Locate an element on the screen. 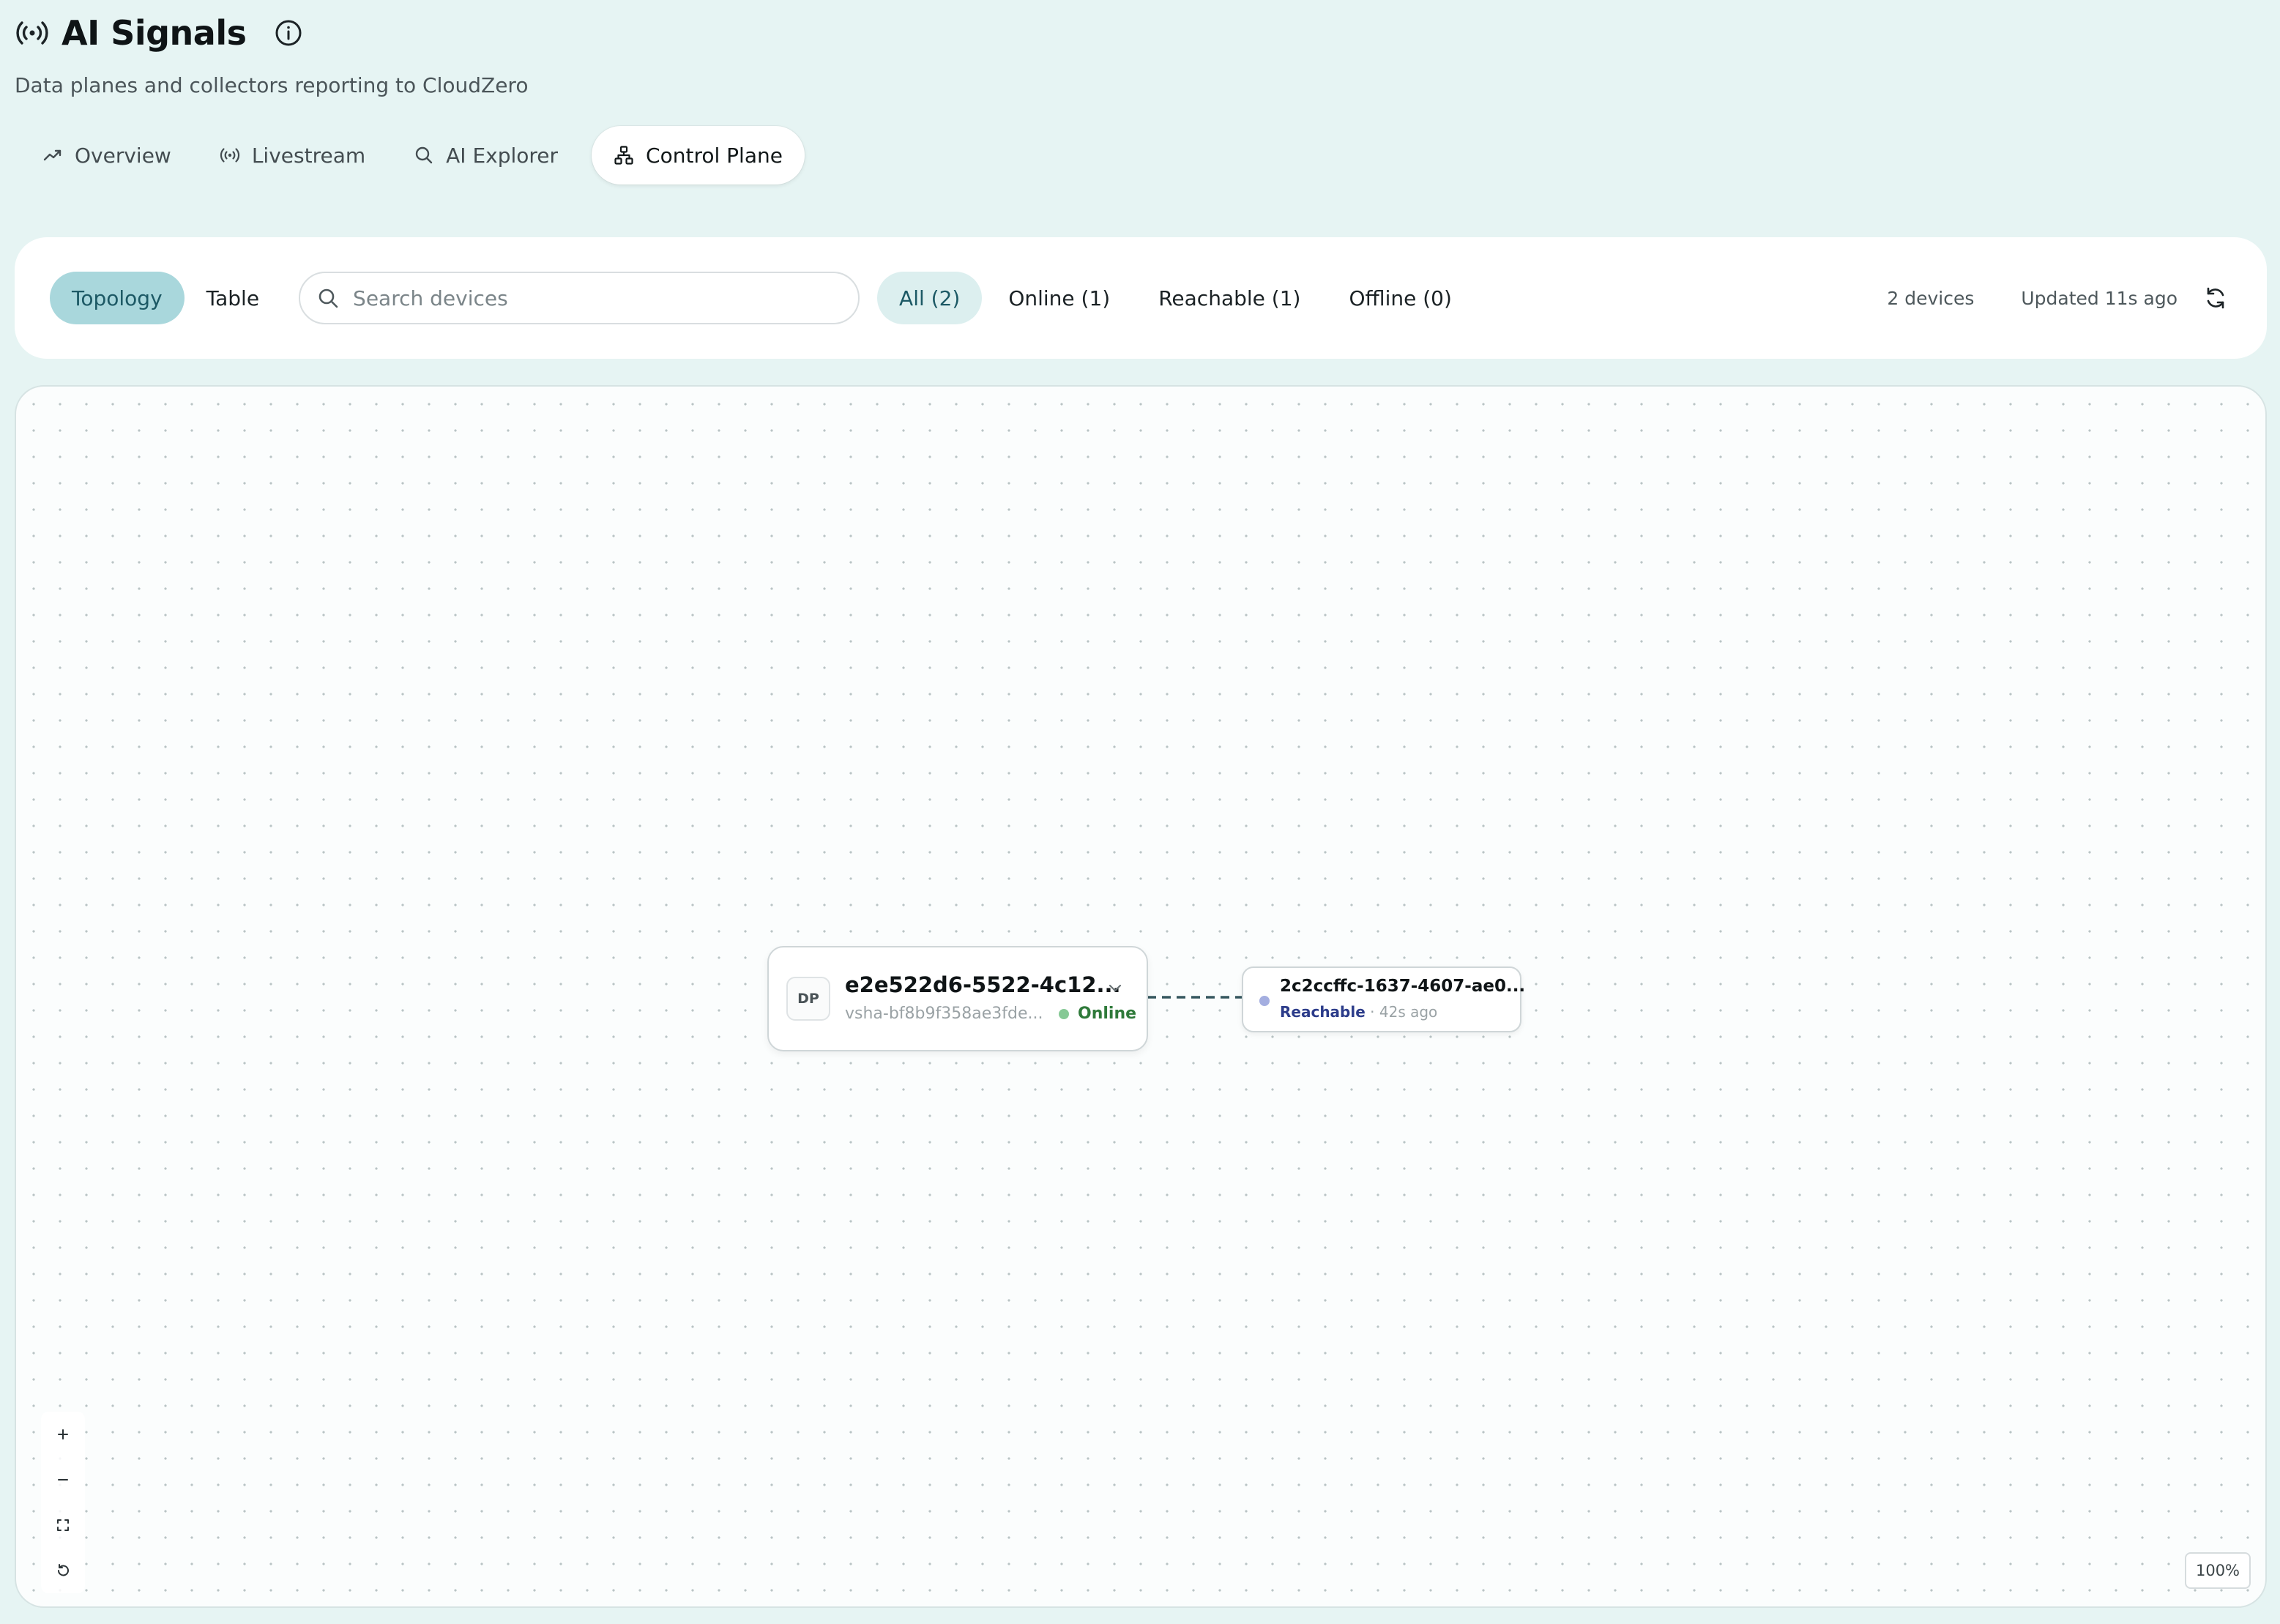 This screenshot has height=1624, width=2280. search-input is located at coordinates (598, 298).